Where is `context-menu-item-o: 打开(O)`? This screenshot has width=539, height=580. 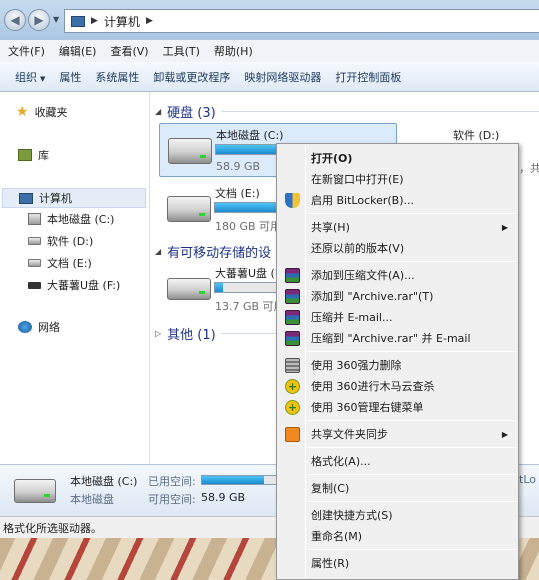
context-menu-item-o: 打开(O) is located at coordinates (397, 158).